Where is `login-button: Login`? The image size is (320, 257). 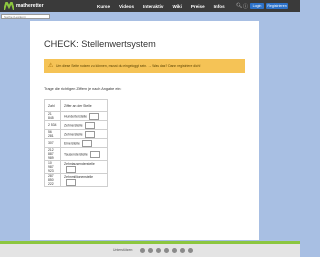
login-button: Login is located at coordinates (257, 6).